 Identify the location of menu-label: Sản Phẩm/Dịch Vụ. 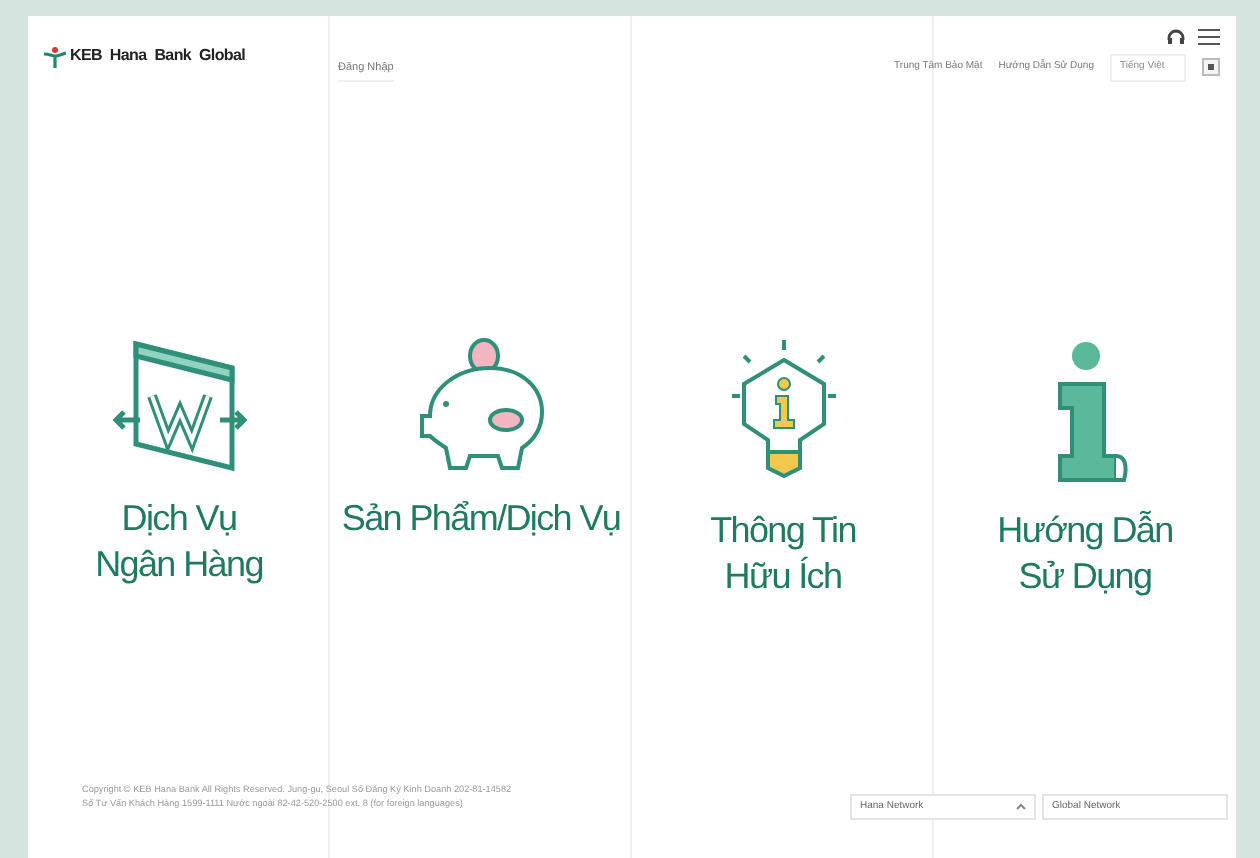
(481, 519).